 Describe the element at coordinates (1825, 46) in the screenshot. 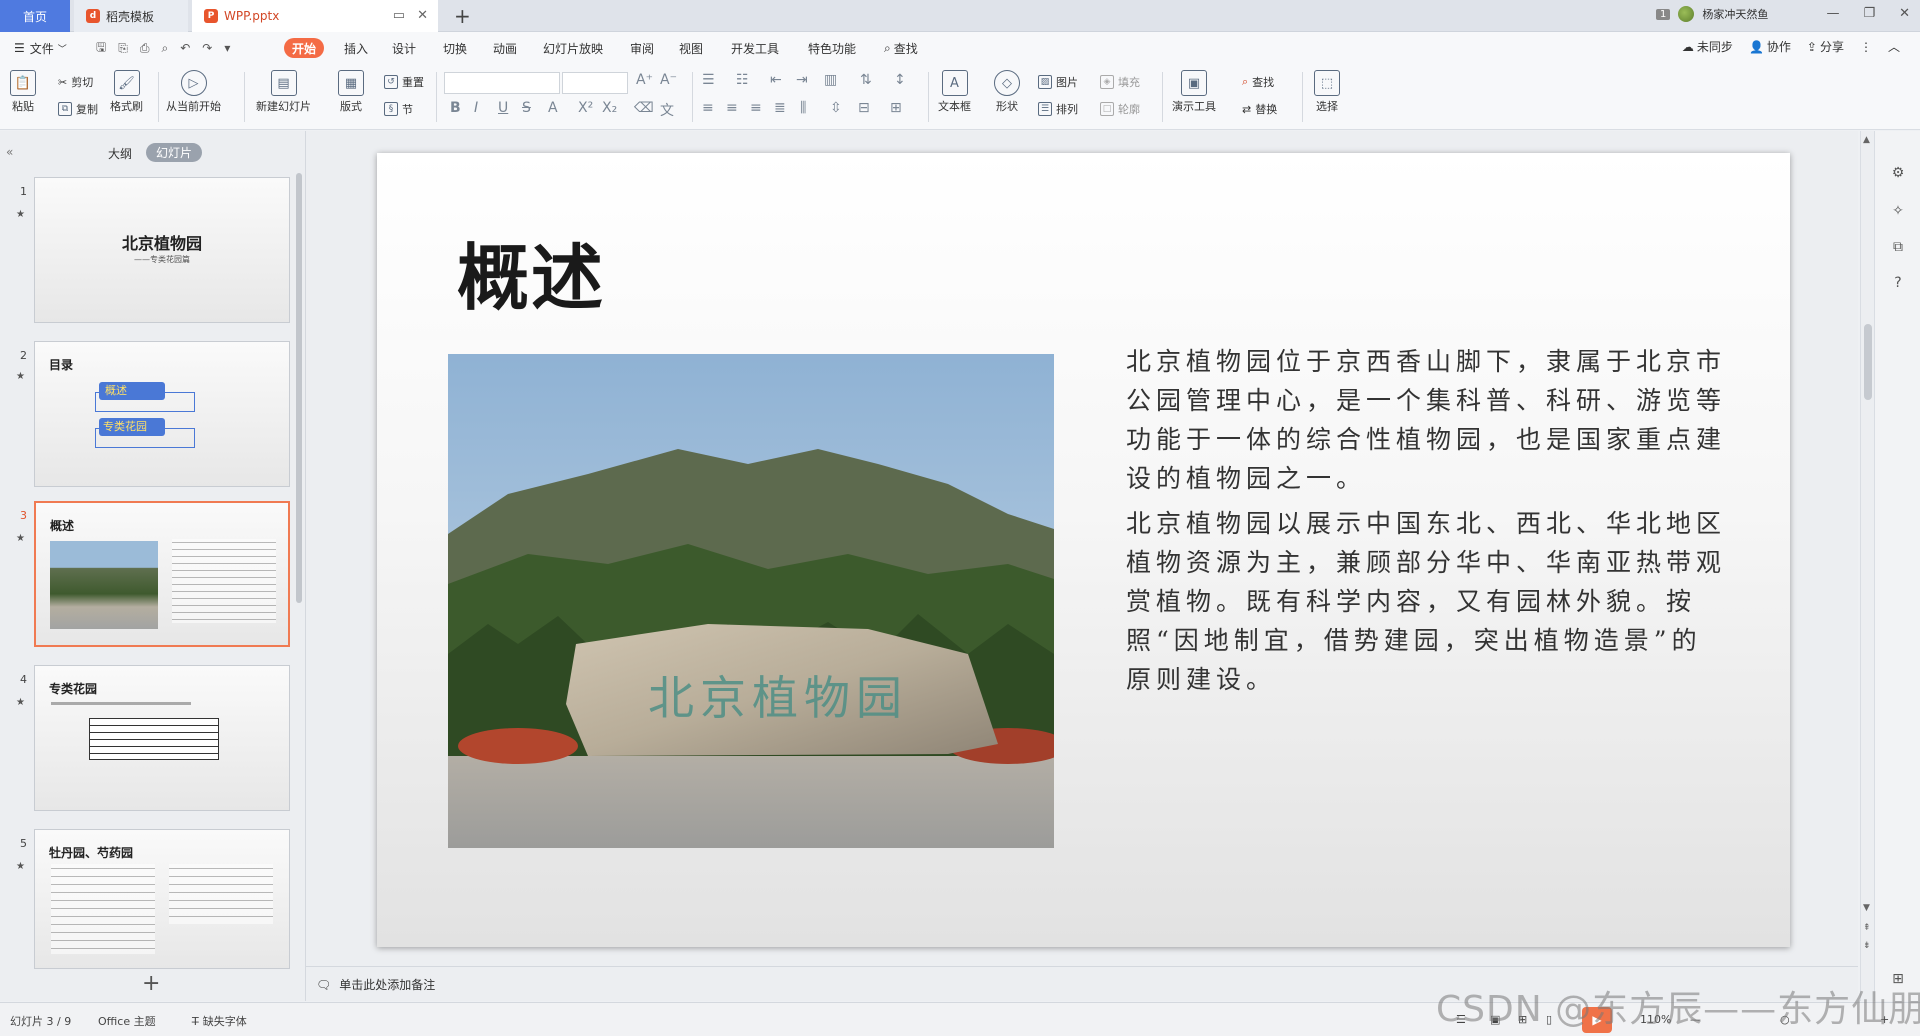

I see `share-button: ⇪ 分享` at that location.